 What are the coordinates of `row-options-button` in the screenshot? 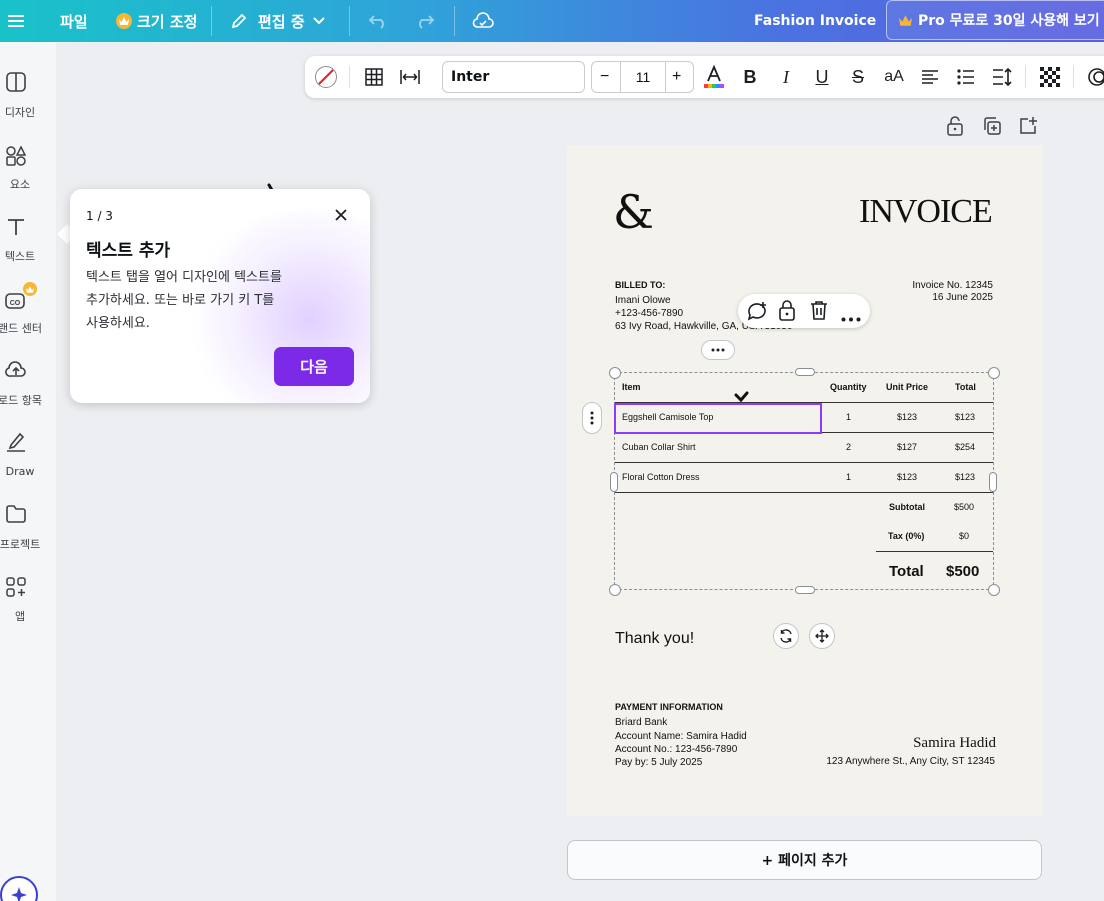 It's located at (592, 418).